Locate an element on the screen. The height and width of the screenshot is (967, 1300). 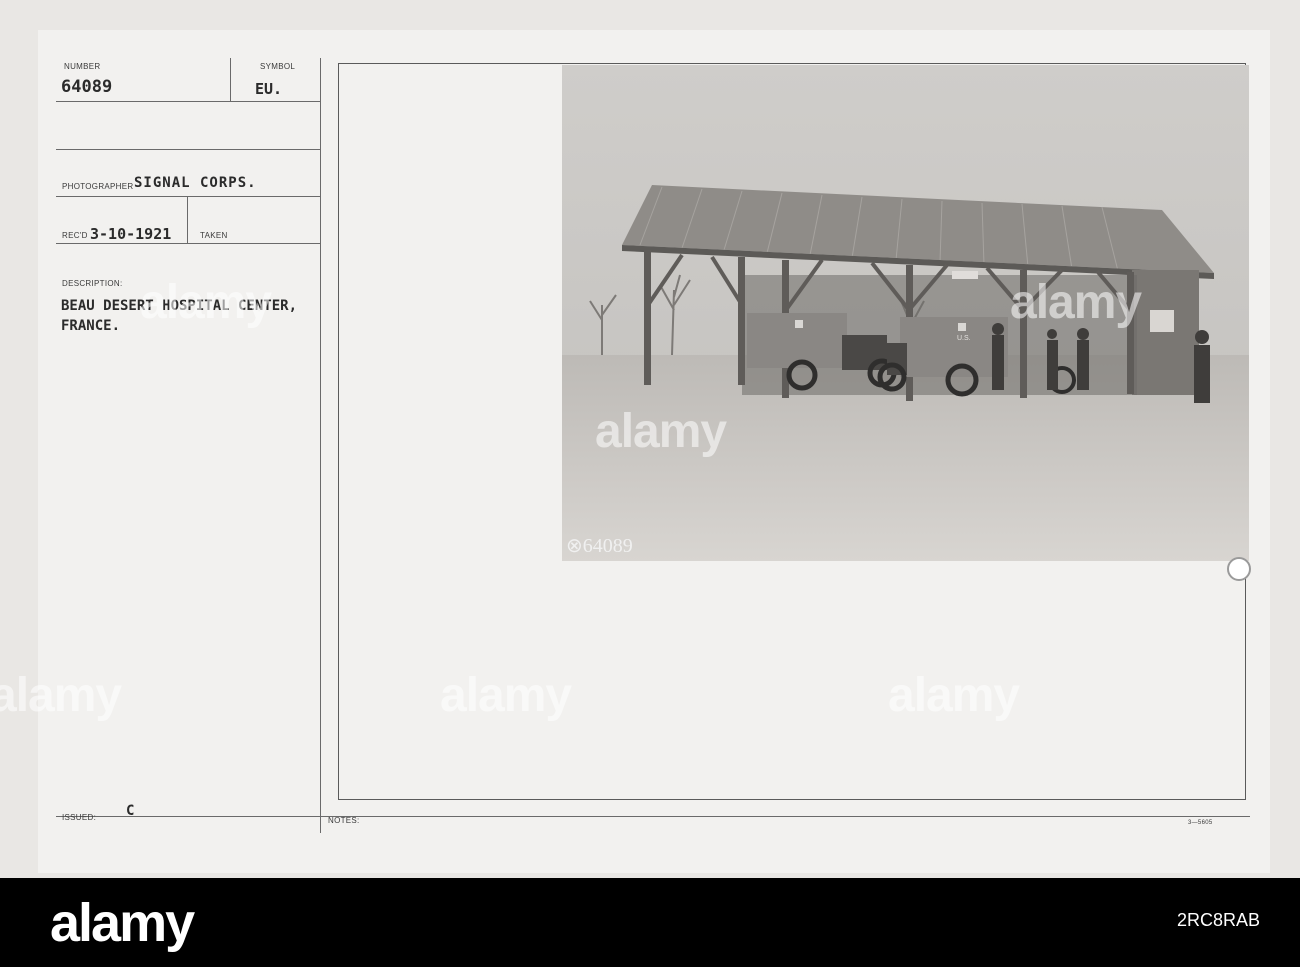
number-label: NUMBER is located at coordinates (82, 66).